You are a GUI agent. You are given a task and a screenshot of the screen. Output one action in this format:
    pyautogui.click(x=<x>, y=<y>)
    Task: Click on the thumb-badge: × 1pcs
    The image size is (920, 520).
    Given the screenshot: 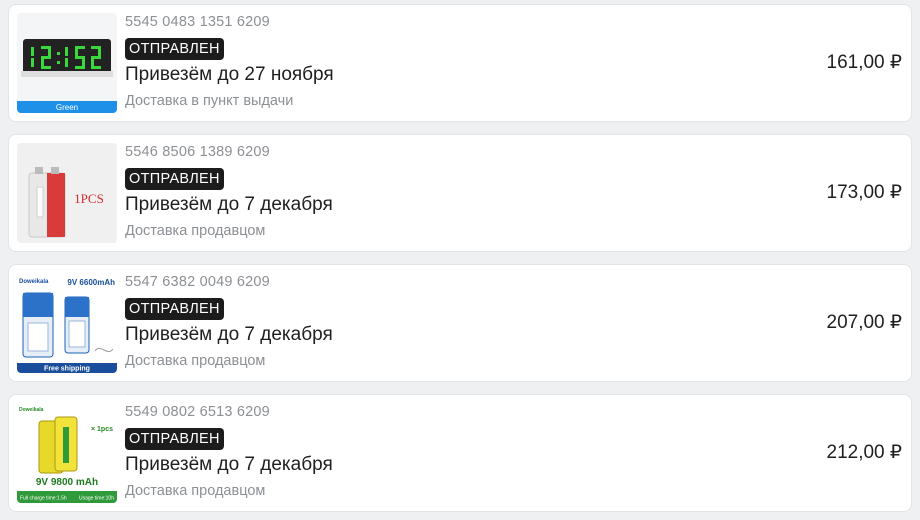 What is the action you would take?
    pyautogui.click(x=102, y=429)
    